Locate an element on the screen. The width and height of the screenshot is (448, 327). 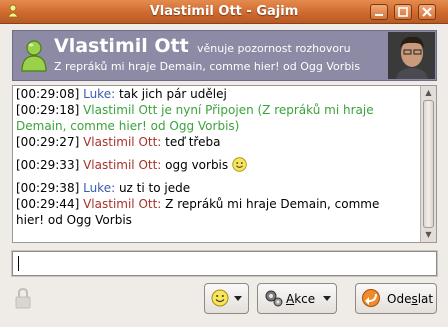
timestamp: [00:29:08] is located at coordinates (48, 94).